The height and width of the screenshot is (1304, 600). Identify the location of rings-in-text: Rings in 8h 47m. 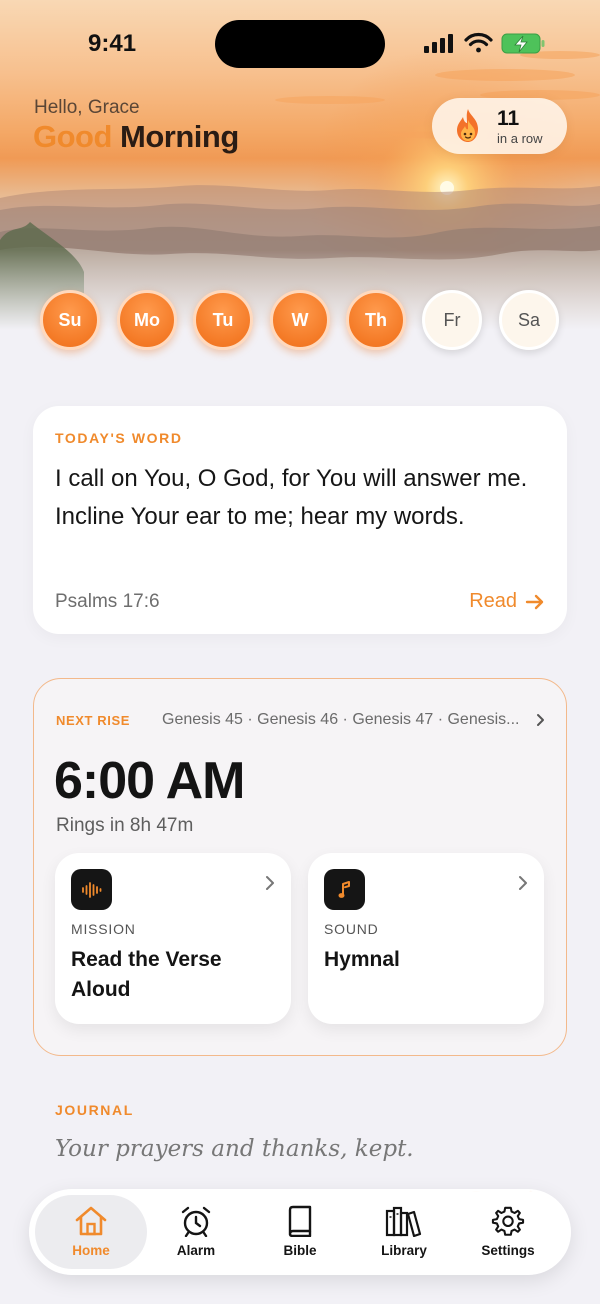
(125, 825).